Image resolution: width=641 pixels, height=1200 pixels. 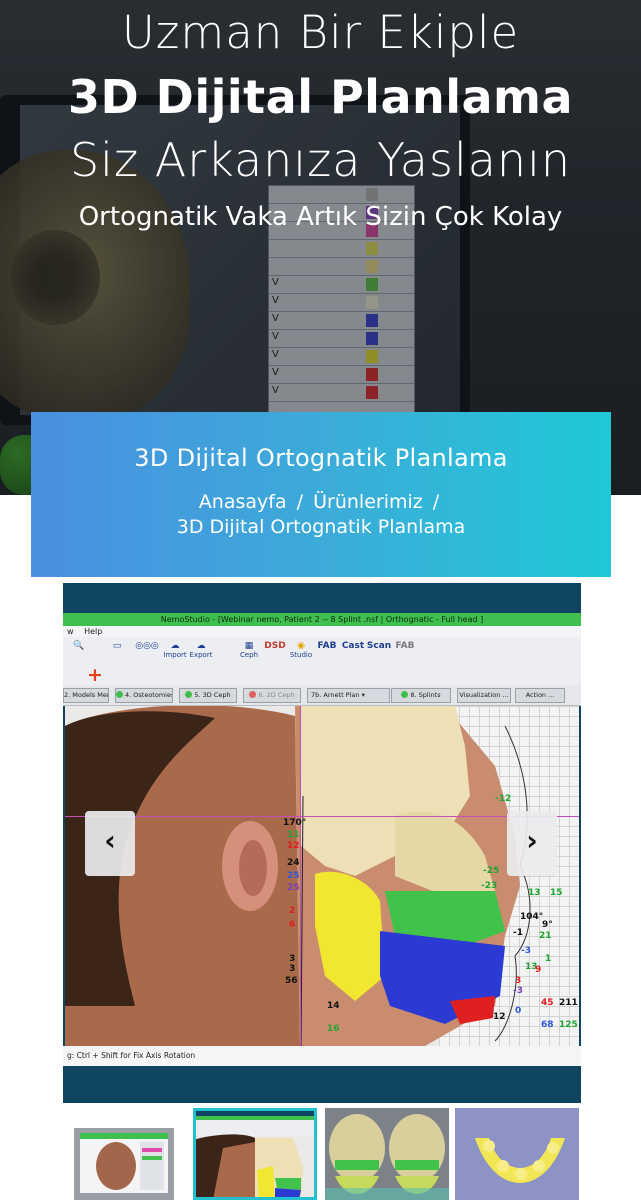 I want to click on add-icon: +, so click(x=95, y=675).